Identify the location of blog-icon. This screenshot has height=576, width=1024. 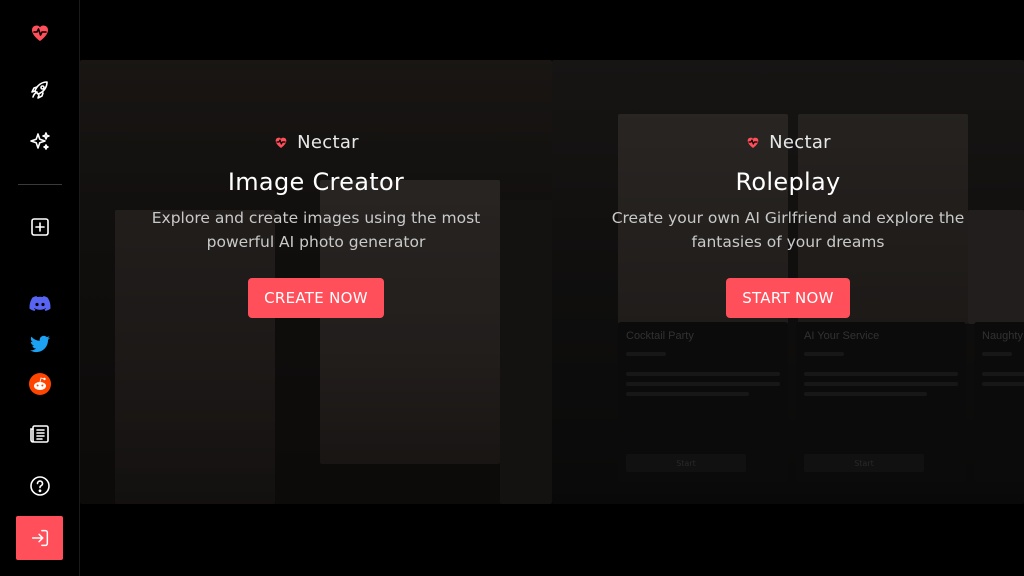
(40, 434).